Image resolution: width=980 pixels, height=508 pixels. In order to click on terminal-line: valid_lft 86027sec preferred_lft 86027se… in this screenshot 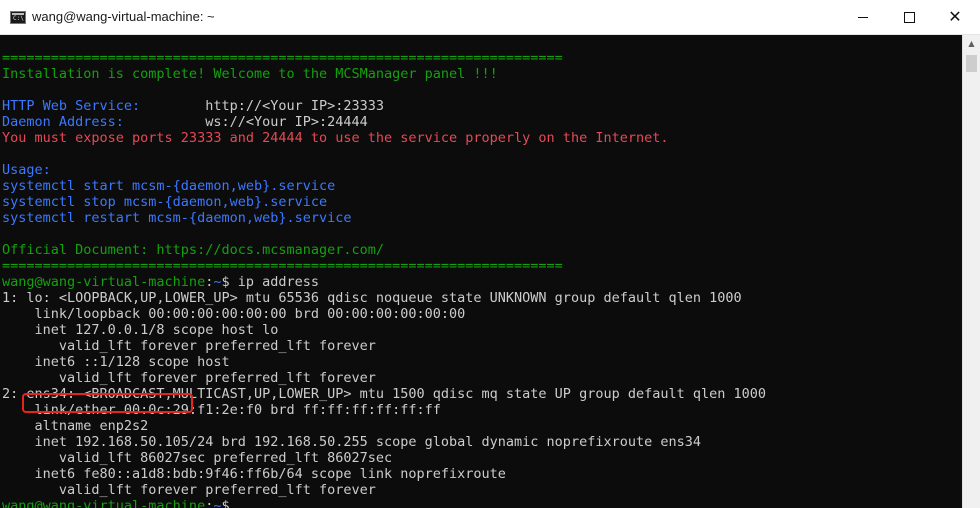, I will do `click(384, 458)`.